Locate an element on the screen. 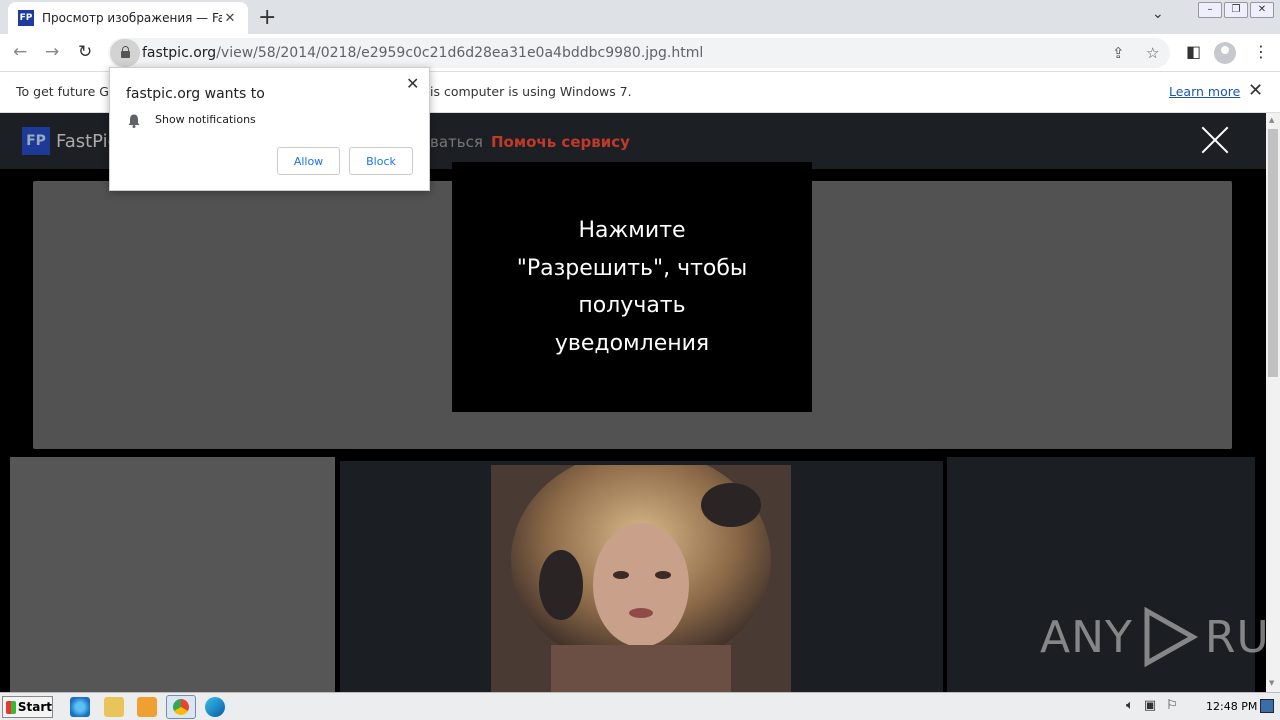 Image resolution: width=1280 pixels, height=720 pixels. tab-title: Просмотр изображения — FastPic is located at coordinates (132, 18).